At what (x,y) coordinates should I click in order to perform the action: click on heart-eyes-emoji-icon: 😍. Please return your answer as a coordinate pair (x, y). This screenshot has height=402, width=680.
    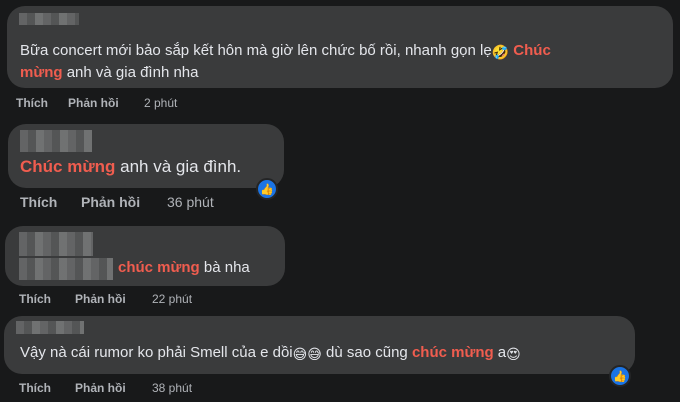
    Looking at the image, I should click on (513, 354).